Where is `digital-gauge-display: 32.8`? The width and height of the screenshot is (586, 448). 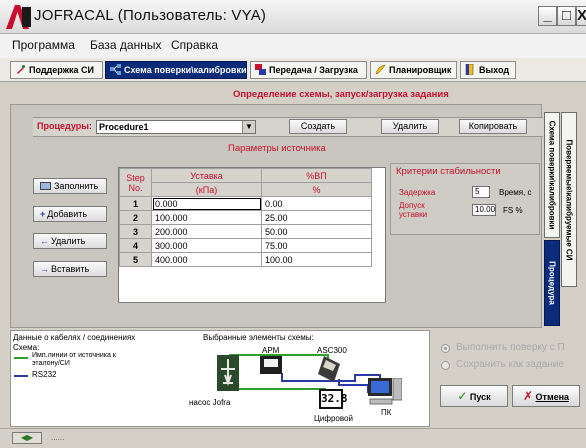 digital-gauge-display: 32.8 is located at coordinates (333, 399).